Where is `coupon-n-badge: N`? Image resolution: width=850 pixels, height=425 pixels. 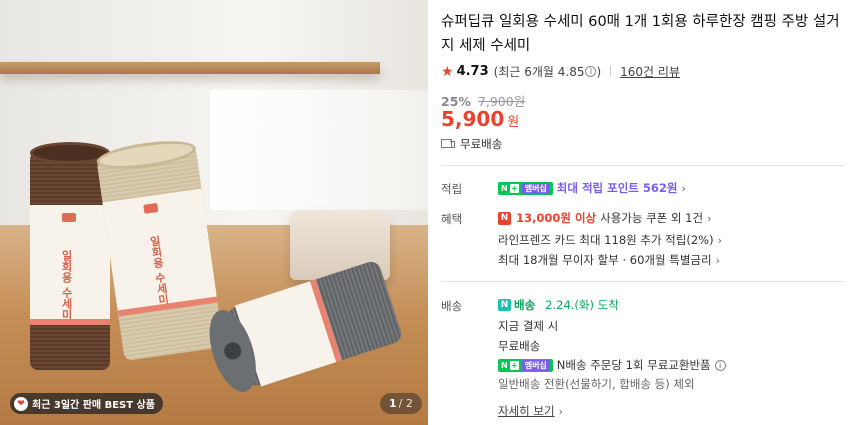
coupon-n-badge: N is located at coordinates (504, 218).